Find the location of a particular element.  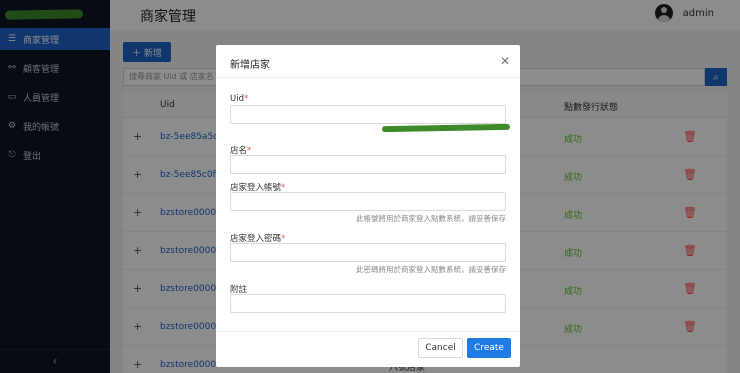

dialog-title: 新增店家 is located at coordinates (250, 65).